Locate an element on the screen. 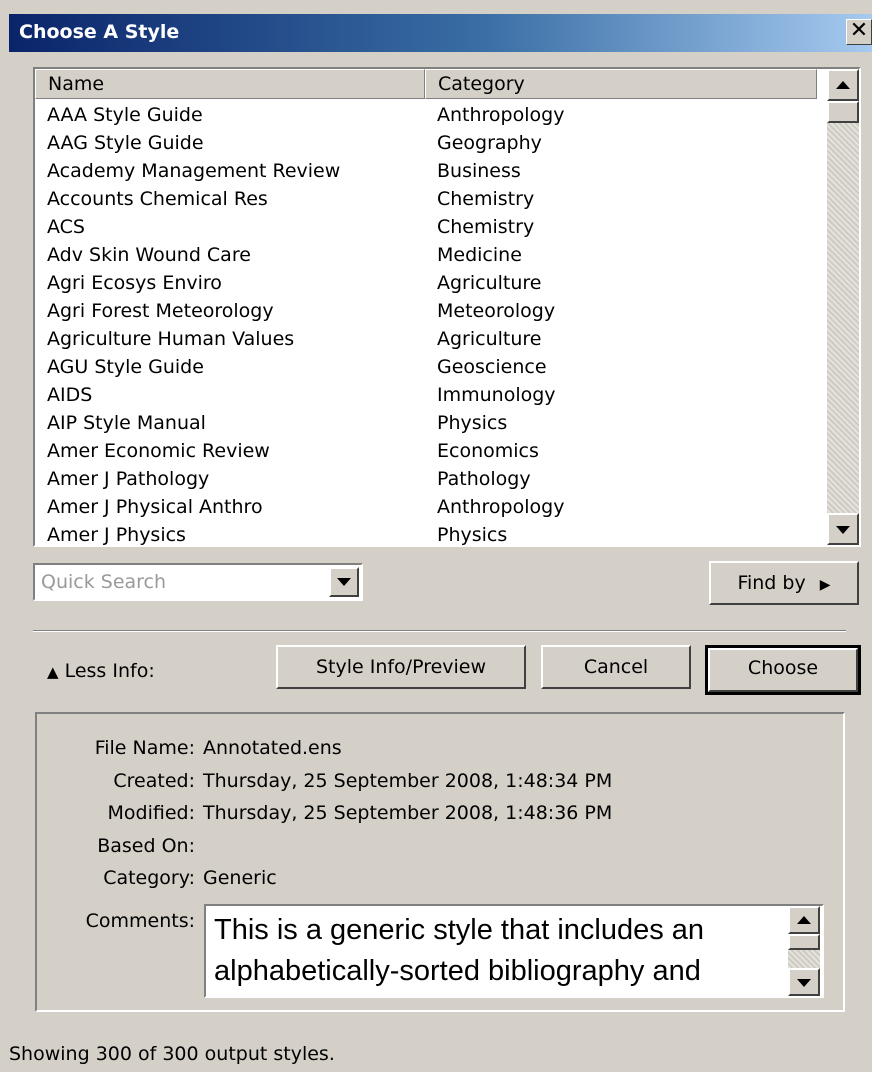 This screenshot has height=1072, width=872. style-row: AIP Style Manual Physics is located at coordinates (426, 423).